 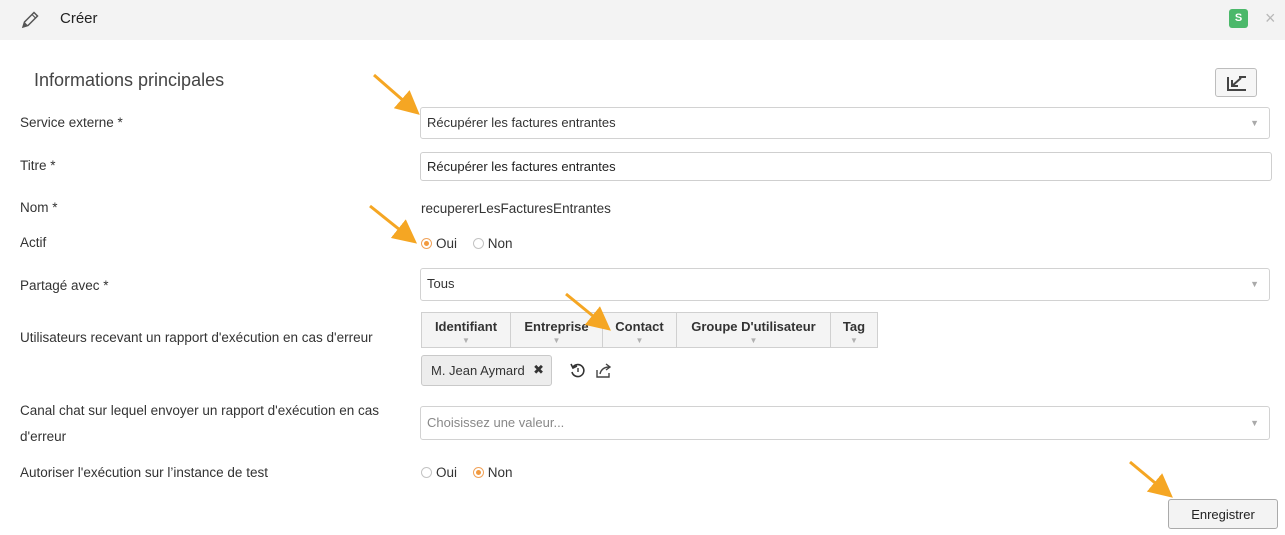 I want to click on canal-chat-select: Choisissez une valeur... ▼, so click(x=845, y=423).